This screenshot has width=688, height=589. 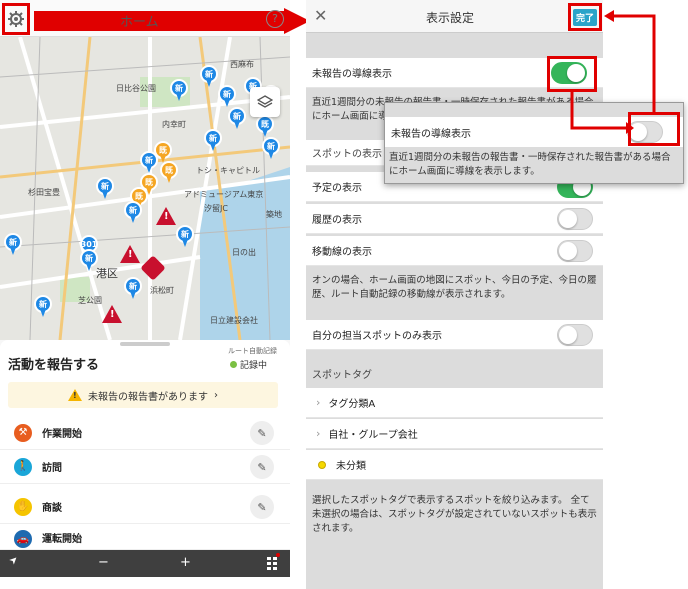 I want to click on help-icon: ?, so click(x=275, y=19).